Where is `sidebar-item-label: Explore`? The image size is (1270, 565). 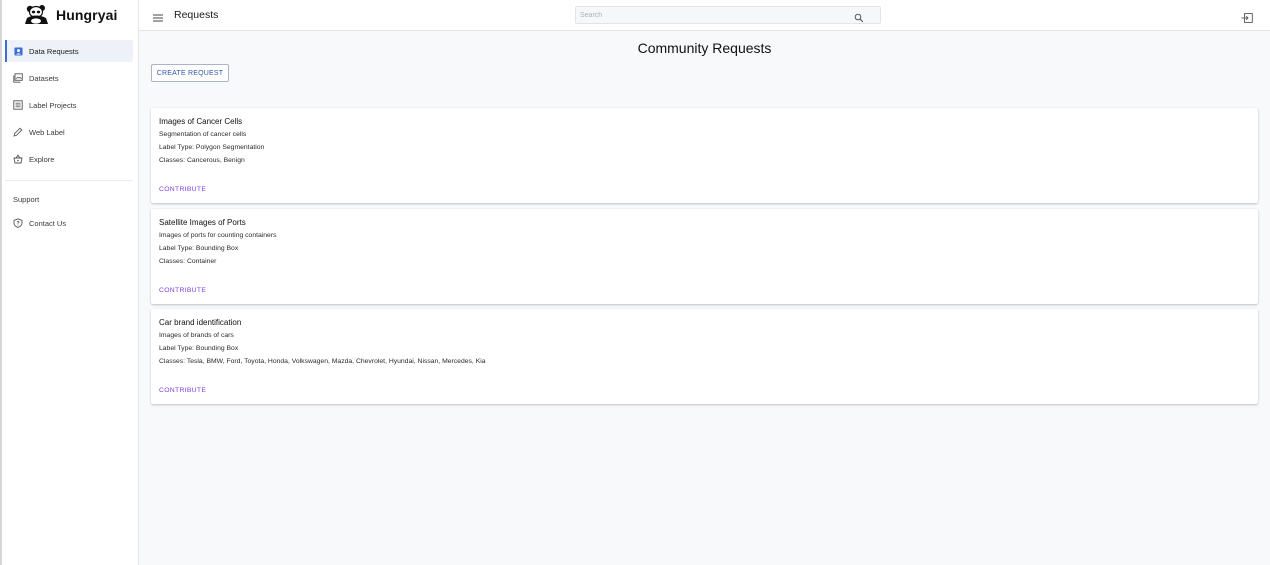
sidebar-item-label: Explore is located at coordinates (42, 159).